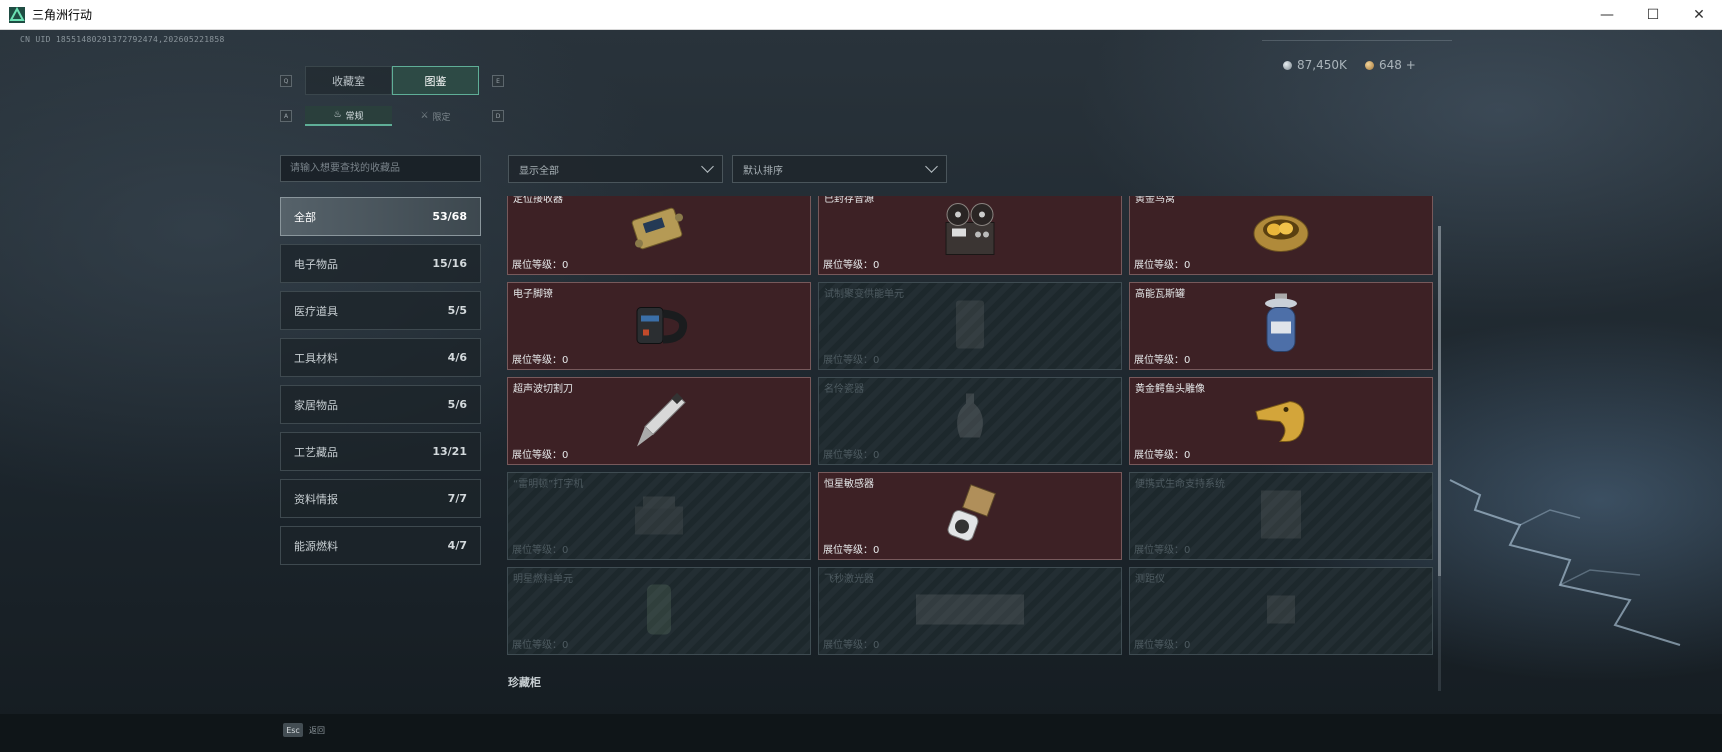 Image resolution: width=1722 pixels, height=752 pixels. What do you see at coordinates (380, 168) in the screenshot?
I see `search-input` at bounding box center [380, 168].